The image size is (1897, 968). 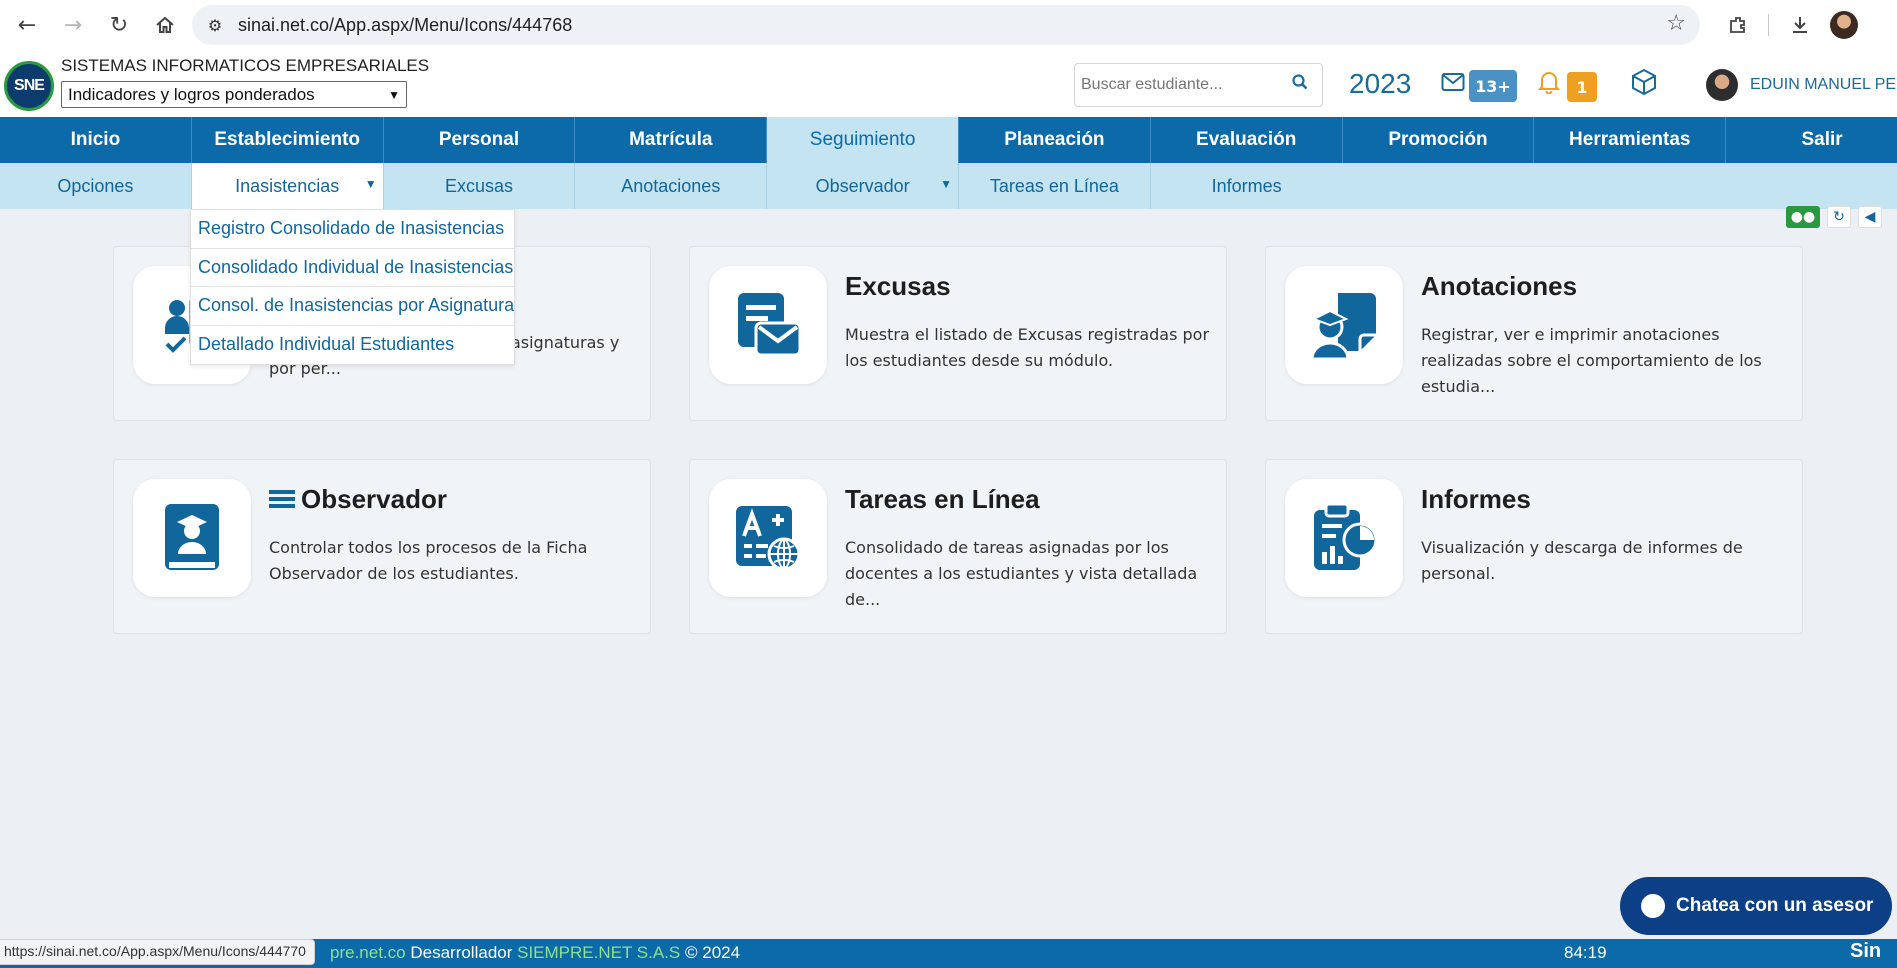 What do you see at coordinates (480, 140) in the screenshot?
I see `nav-item-personal: Personal` at bounding box center [480, 140].